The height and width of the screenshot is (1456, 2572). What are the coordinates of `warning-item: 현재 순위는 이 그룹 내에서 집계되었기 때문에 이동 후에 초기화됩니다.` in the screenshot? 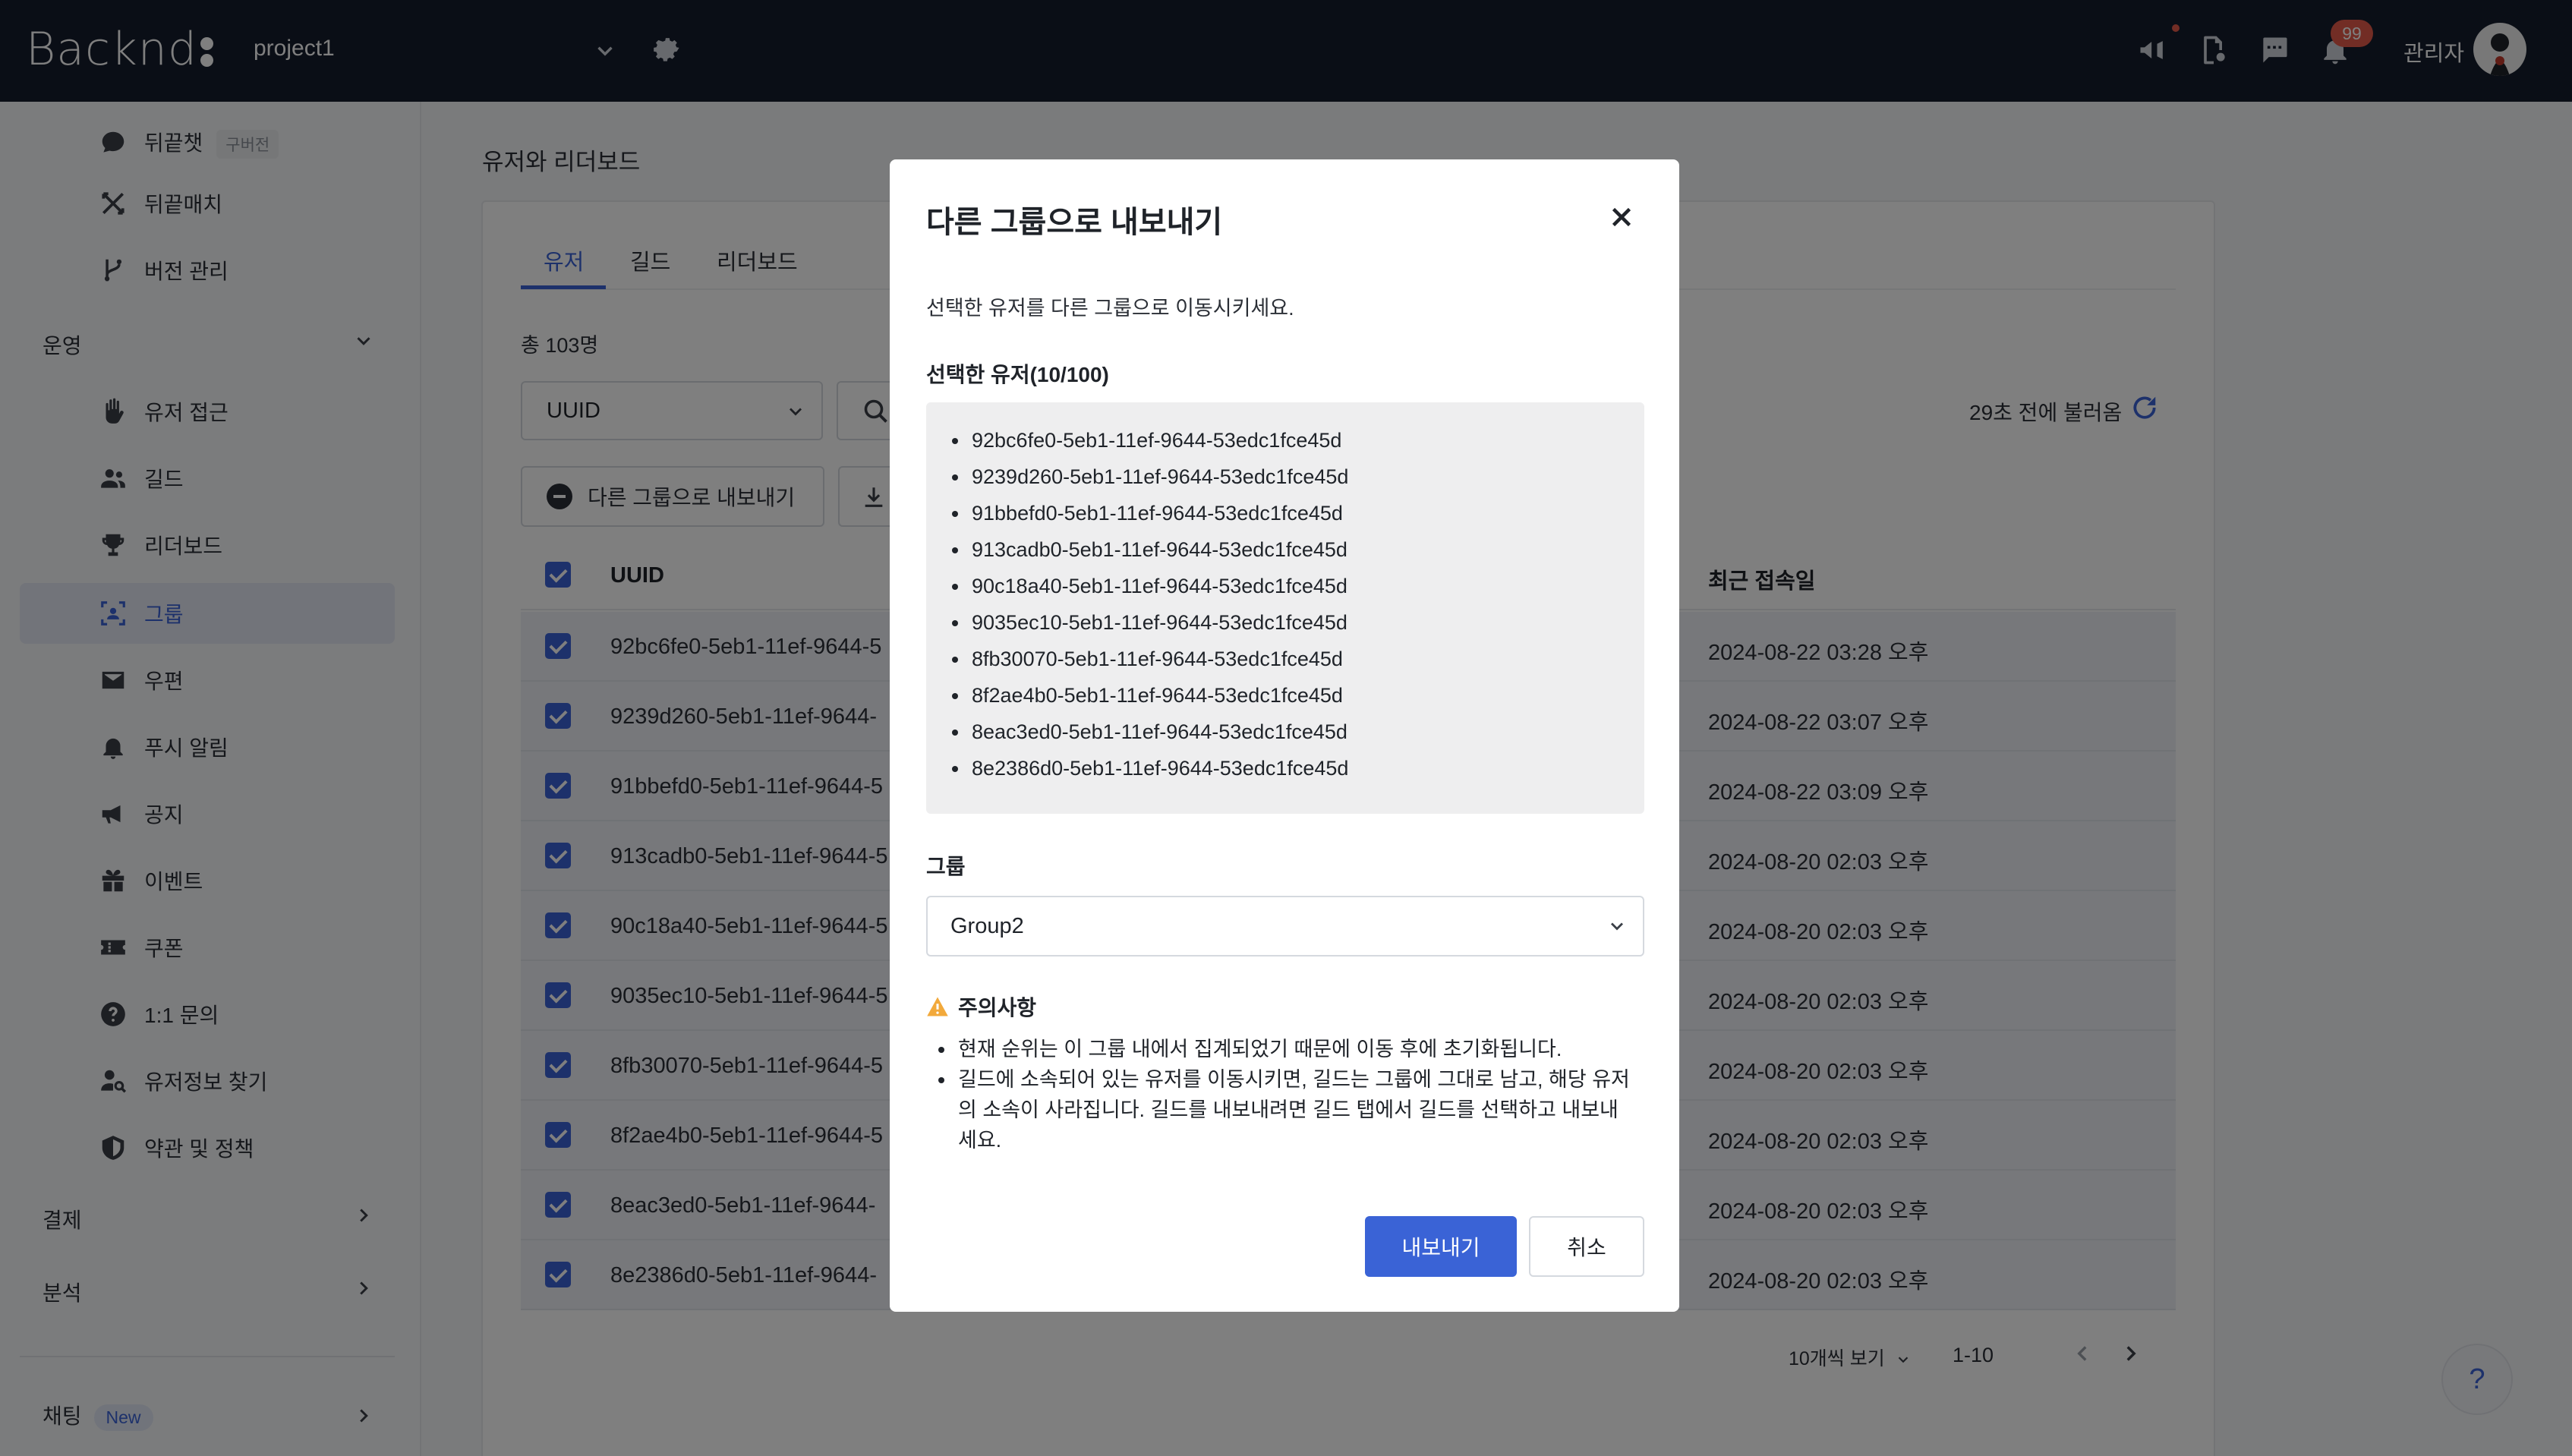 It's located at (1287, 1049).